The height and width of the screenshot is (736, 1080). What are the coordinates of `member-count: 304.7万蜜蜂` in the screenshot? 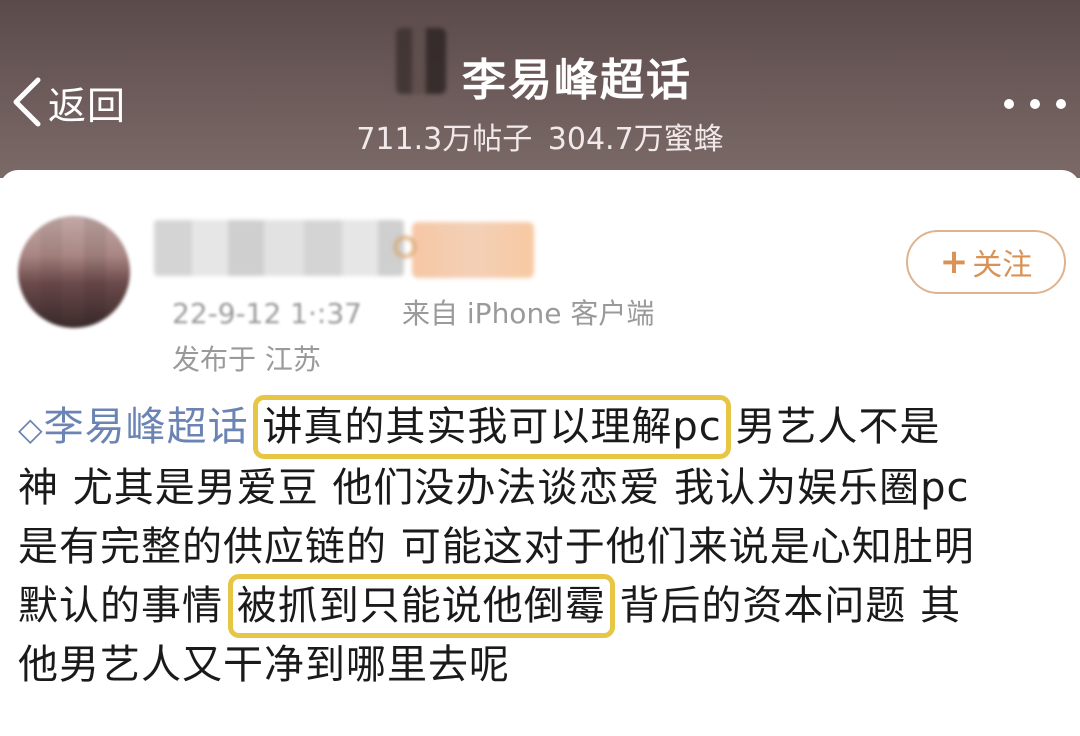 It's located at (635, 139).